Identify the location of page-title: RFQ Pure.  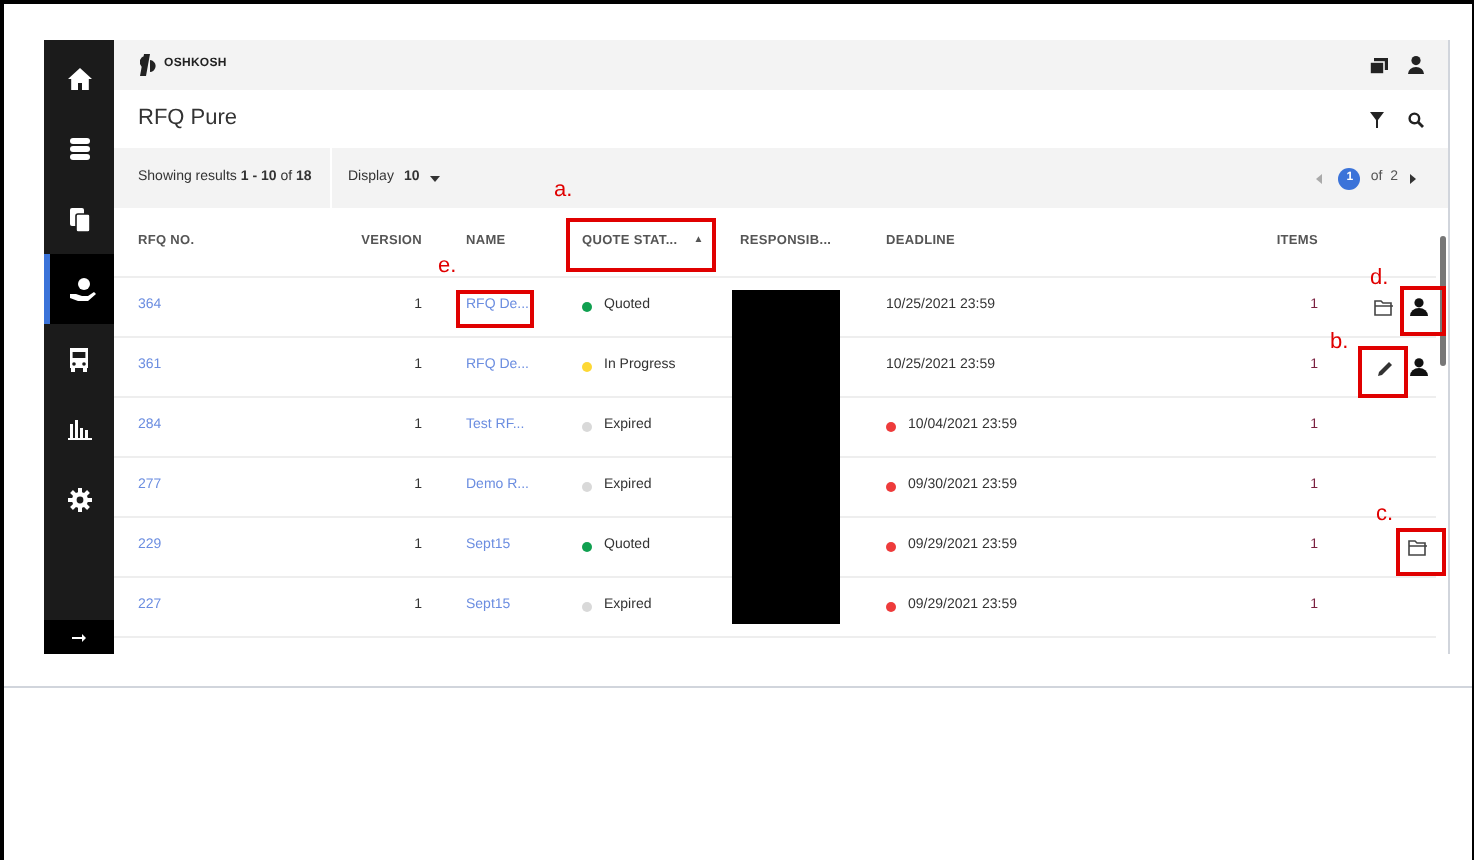
(188, 119).